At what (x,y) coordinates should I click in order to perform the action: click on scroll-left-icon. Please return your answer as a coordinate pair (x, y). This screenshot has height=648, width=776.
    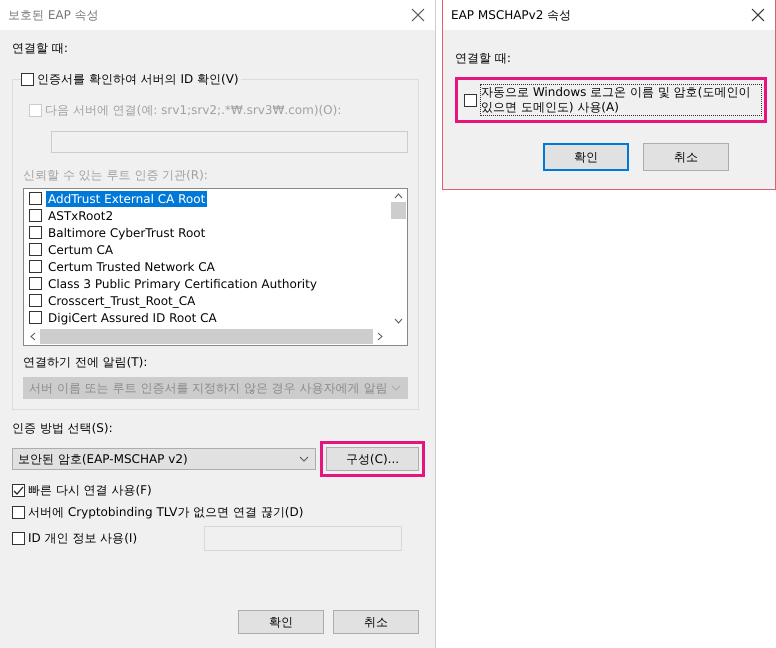
    Looking at the image, I should click on (33, 336).